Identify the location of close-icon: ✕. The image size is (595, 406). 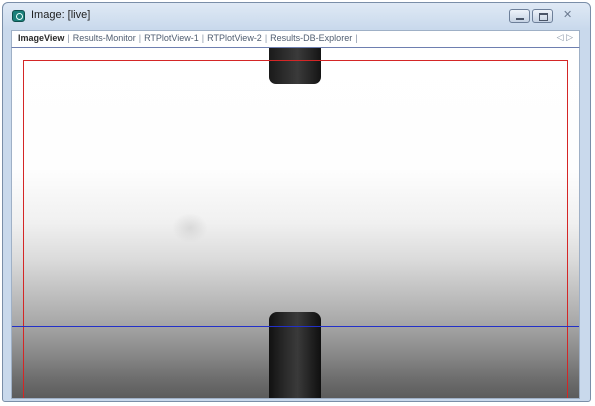
(568, 15).